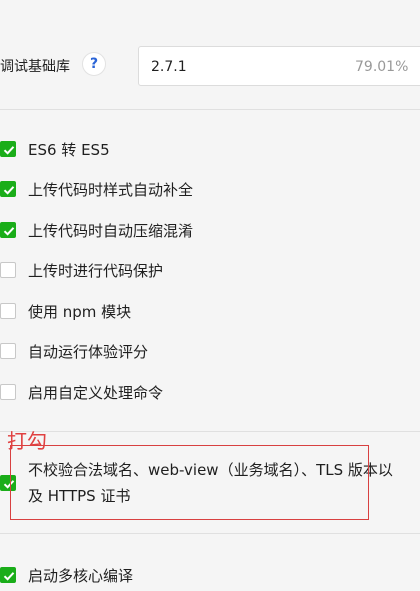  Describe the element at coordinates (210, 576) in the screenshot. I see `option-multicore-compile: 启动多核心编译` at that location.